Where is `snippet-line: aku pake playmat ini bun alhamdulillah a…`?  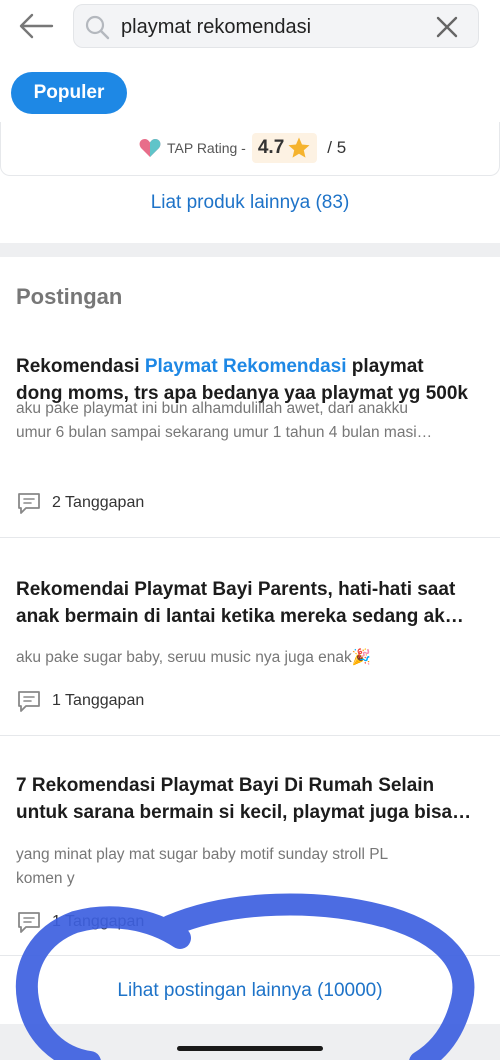
snippet-line: aku pake playmat ini bun alhamdulillah a… is located at coordinates (212, 408).